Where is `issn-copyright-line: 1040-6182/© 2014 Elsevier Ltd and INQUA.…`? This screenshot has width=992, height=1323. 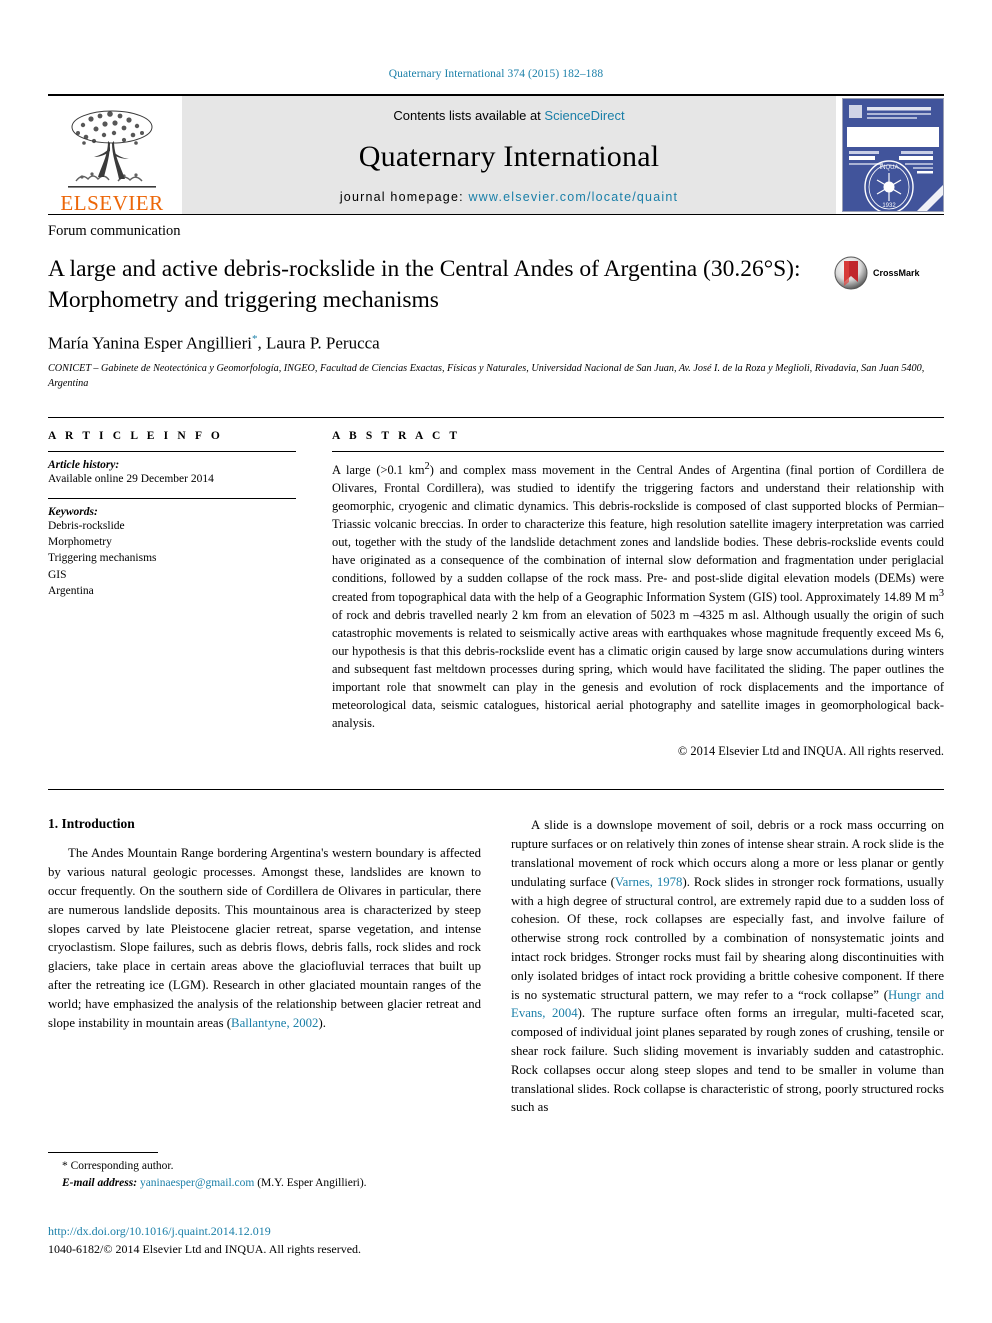 issn-copyright-line: 1040-6182/© 2014 Elsevier Ltd and INQUA.… is located at coordinates (205, 1249).